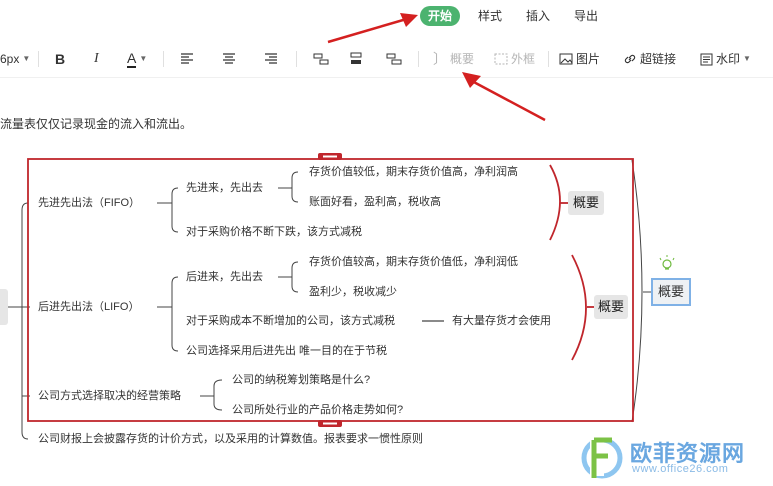  What do you see at coordinates (586, 16) in the screenshot?
I see `tab-export: 导出` at bounding box center [586, 16].